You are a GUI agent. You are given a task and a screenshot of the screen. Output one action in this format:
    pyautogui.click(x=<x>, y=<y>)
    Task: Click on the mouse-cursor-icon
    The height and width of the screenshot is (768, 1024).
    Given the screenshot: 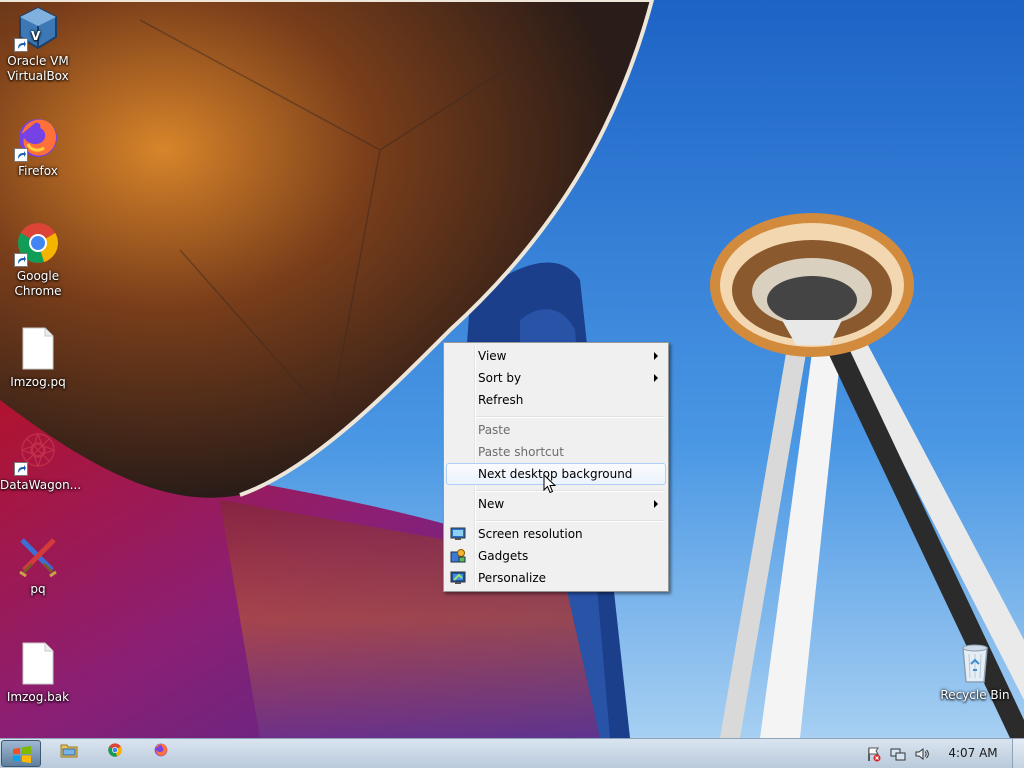 What is the action you would take?
    pyautogui.click(x=550, y=483)
    